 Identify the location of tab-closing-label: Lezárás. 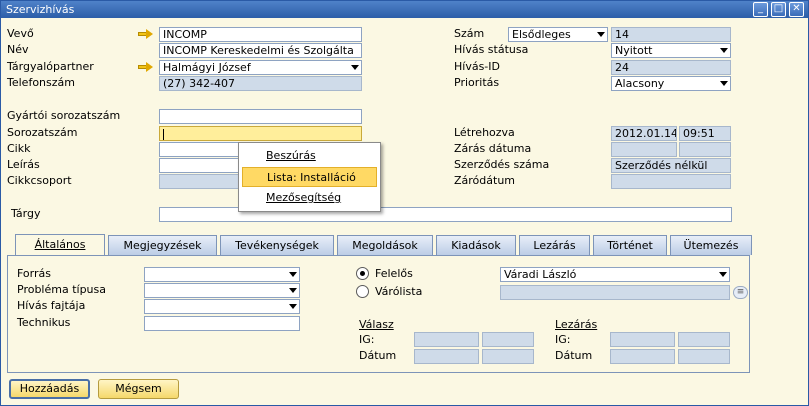
(554, 245).